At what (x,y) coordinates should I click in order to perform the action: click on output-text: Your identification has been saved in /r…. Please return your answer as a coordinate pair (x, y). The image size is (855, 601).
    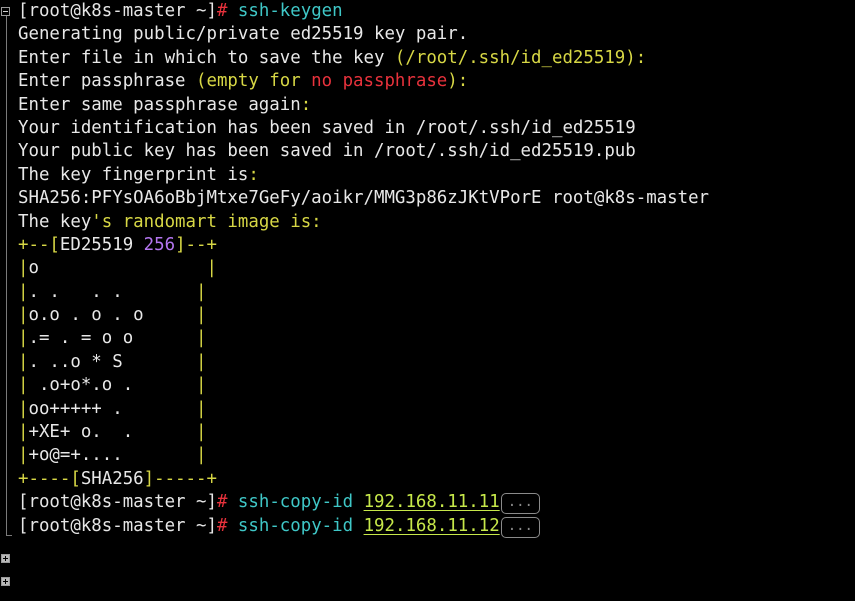
    Looking at the image, I should click on (327, 127).